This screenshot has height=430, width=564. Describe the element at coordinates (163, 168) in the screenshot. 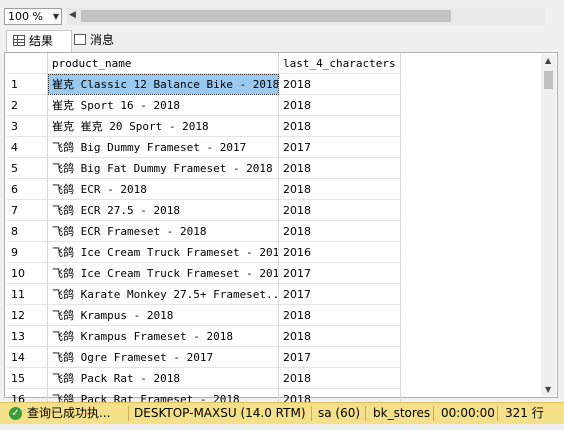

I see `product-name-cell: 飞鸽 Big Fat Dummy Frameset - 2018` at that location.